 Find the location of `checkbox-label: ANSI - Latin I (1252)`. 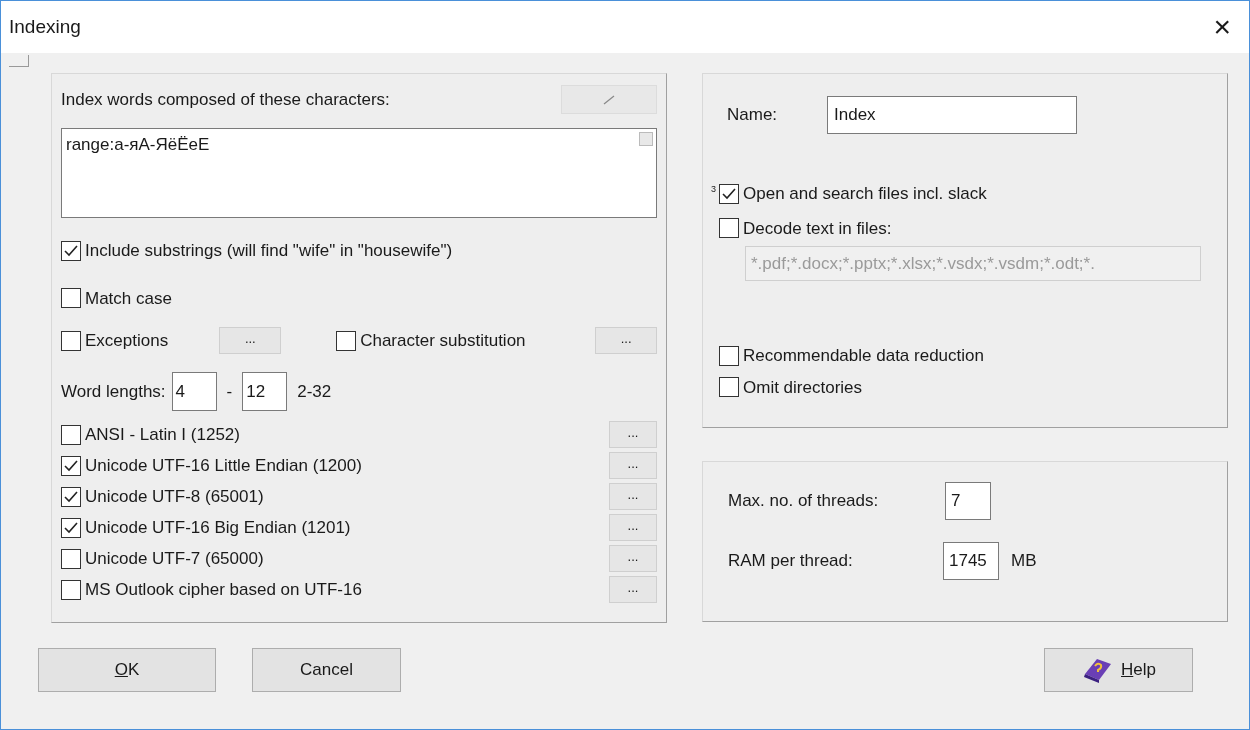

checkbox-label: ANSI - Latin I (1252) is located at coordinates (162, 434).